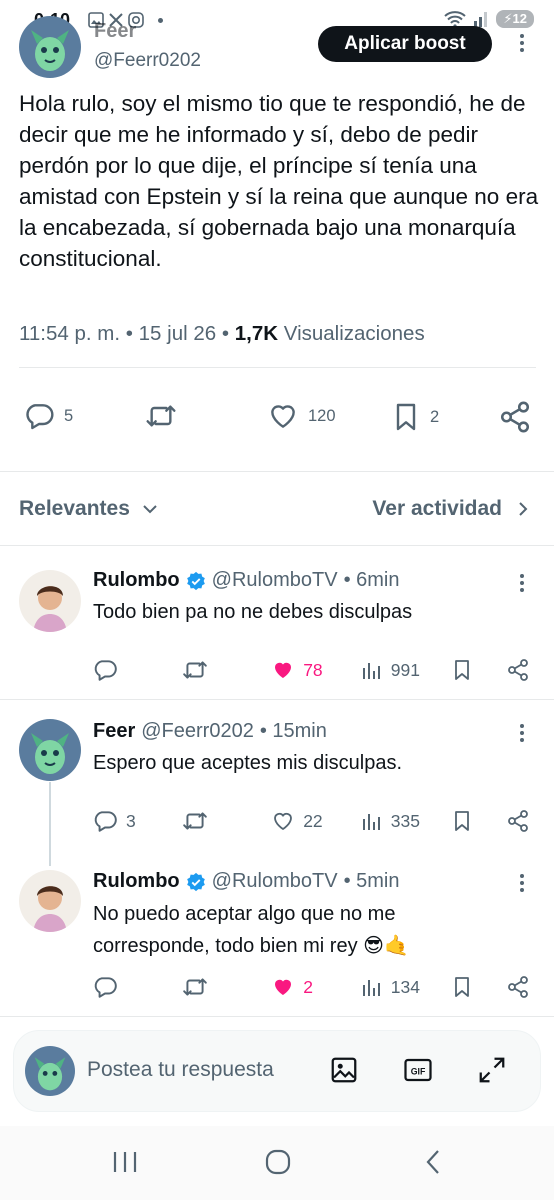  I want to click on reply-author-handle: @Feerr0202, so click(197, 731).